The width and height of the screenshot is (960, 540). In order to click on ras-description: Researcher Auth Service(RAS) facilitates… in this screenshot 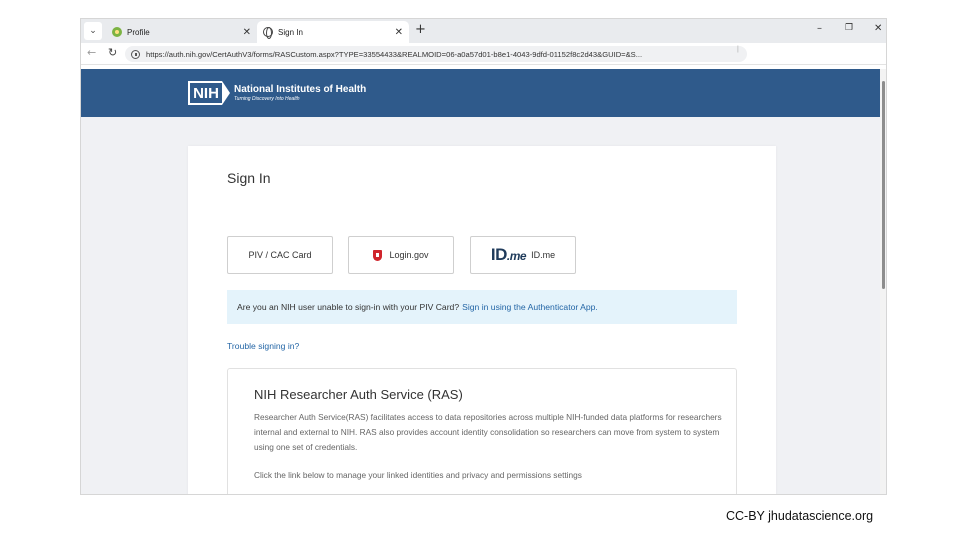, I will do `click(488, 432)`.